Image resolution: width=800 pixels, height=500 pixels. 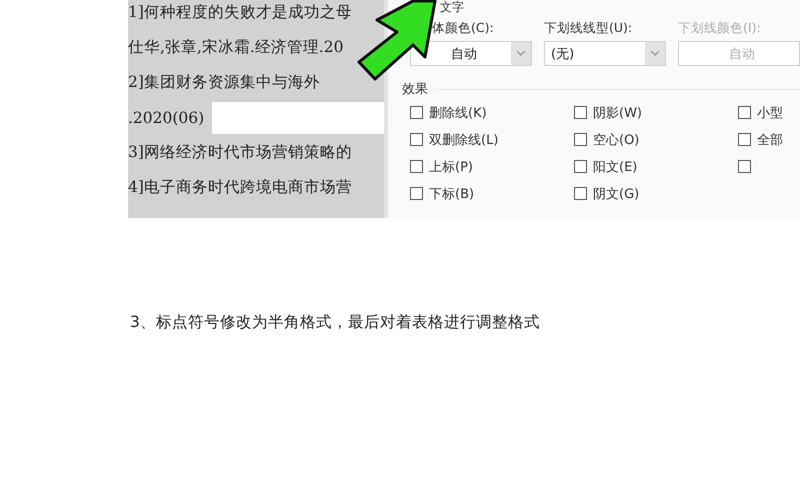 What do you see at coordinates (471, 53) in the screenshot?
I see `dropdown: 自动` at bounding box center [471, 53].